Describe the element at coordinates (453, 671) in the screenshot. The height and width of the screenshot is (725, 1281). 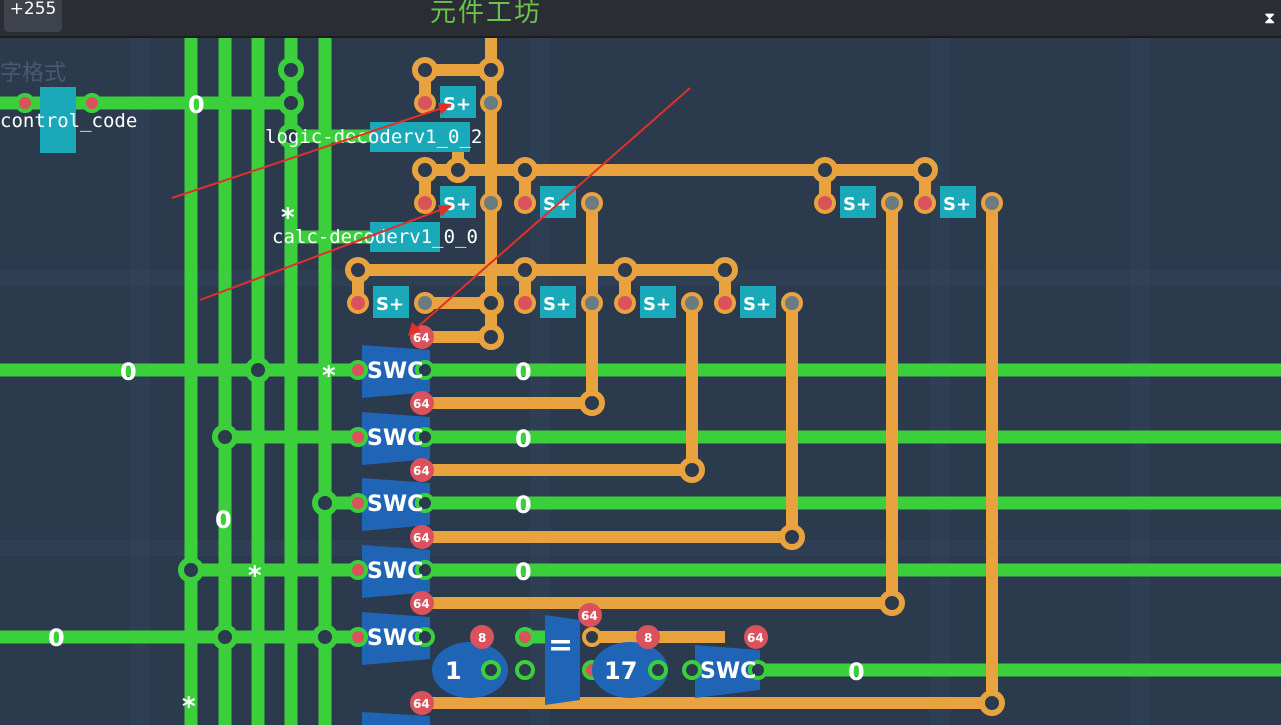
I see `svg-text: 1` at that location.